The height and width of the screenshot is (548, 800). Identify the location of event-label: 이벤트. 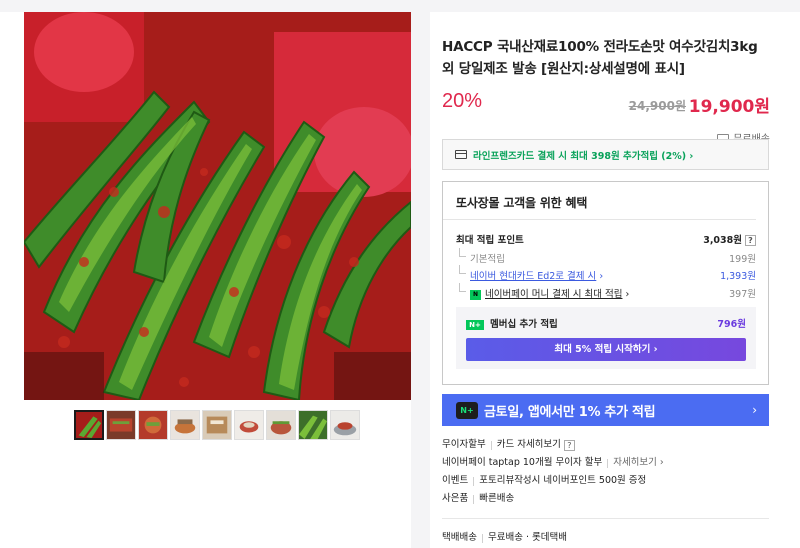
(455, 480).